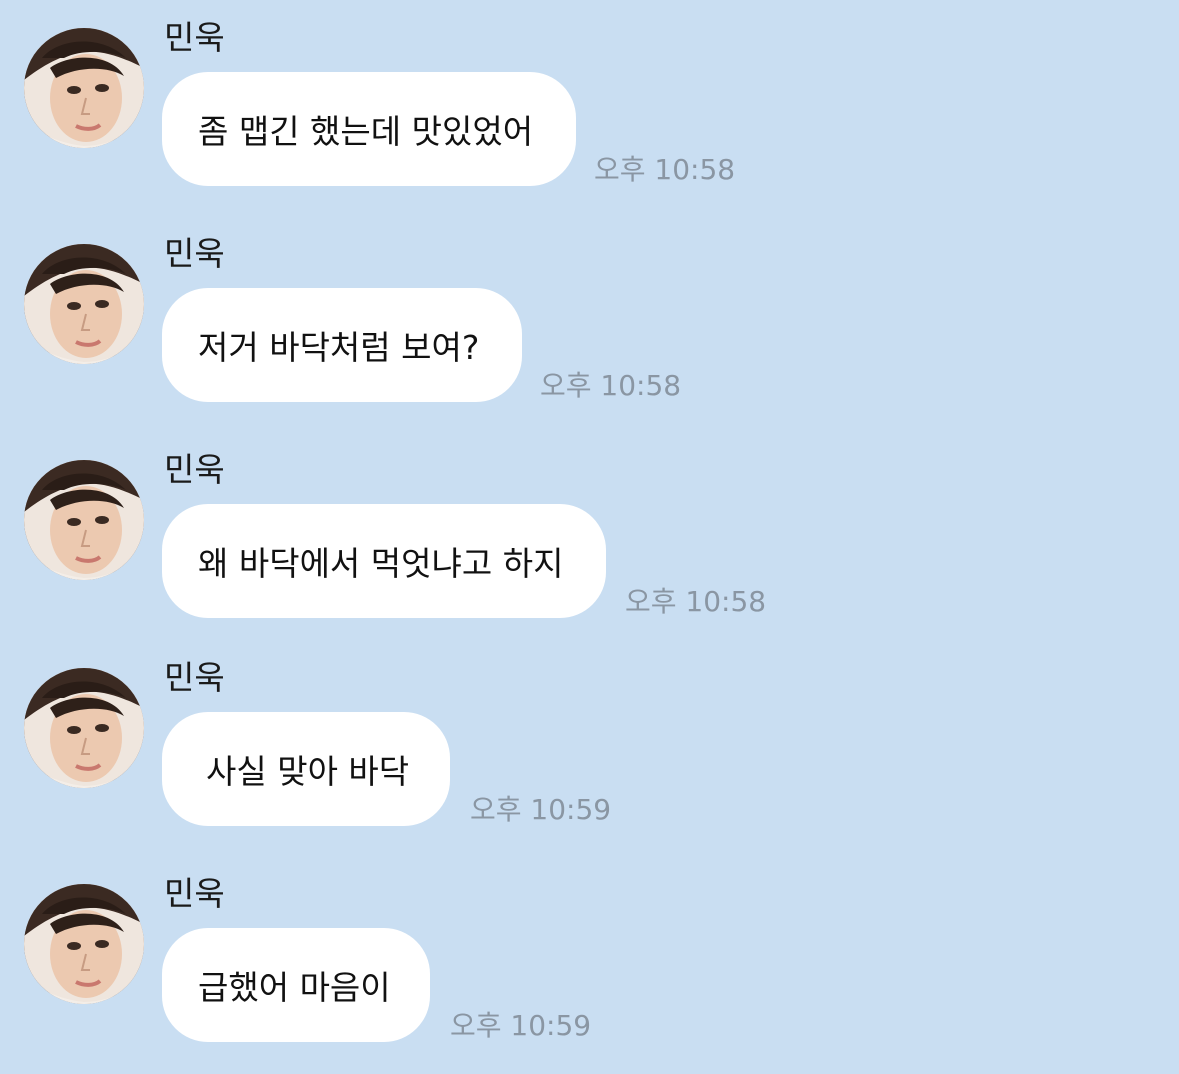 The image size is (1179, 1074). What do you see at coordinates (294, 987) in the screenshot?
I see `message-text: 급했어 마음이` at bounding box center [294, 987].